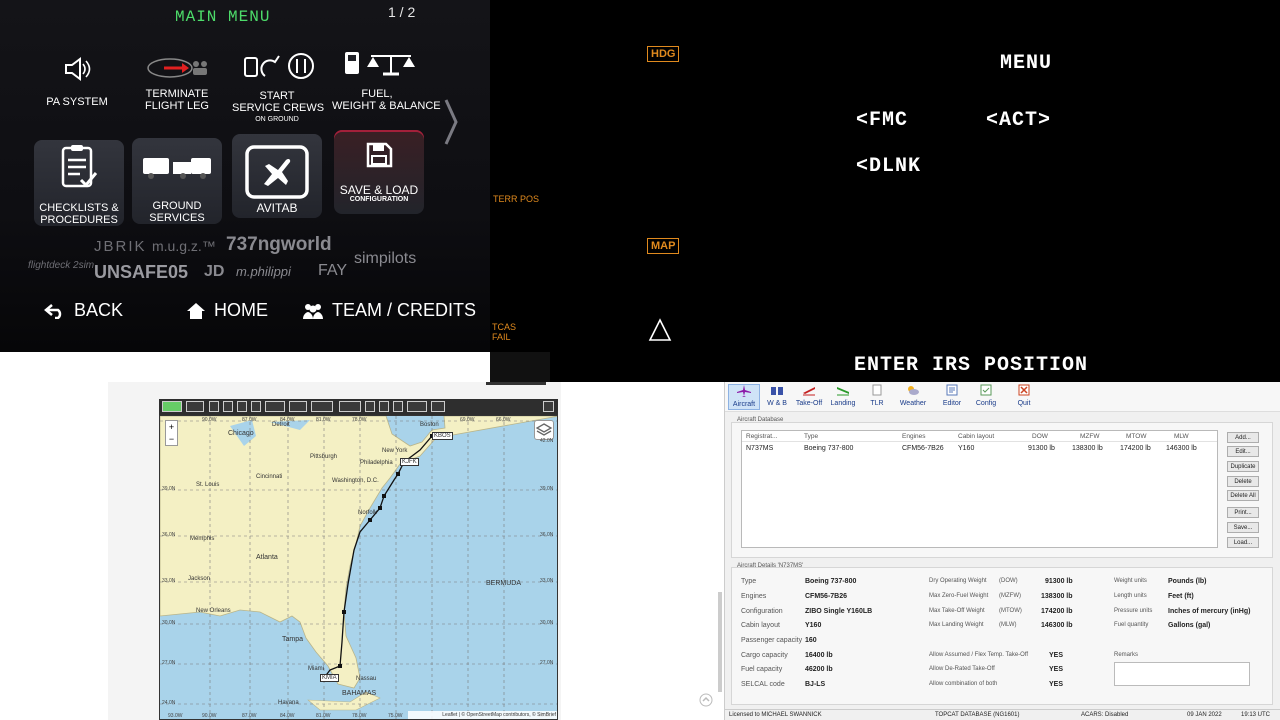  I want to click on logo-737ngworld: 737ngworld, so click(279, 244).